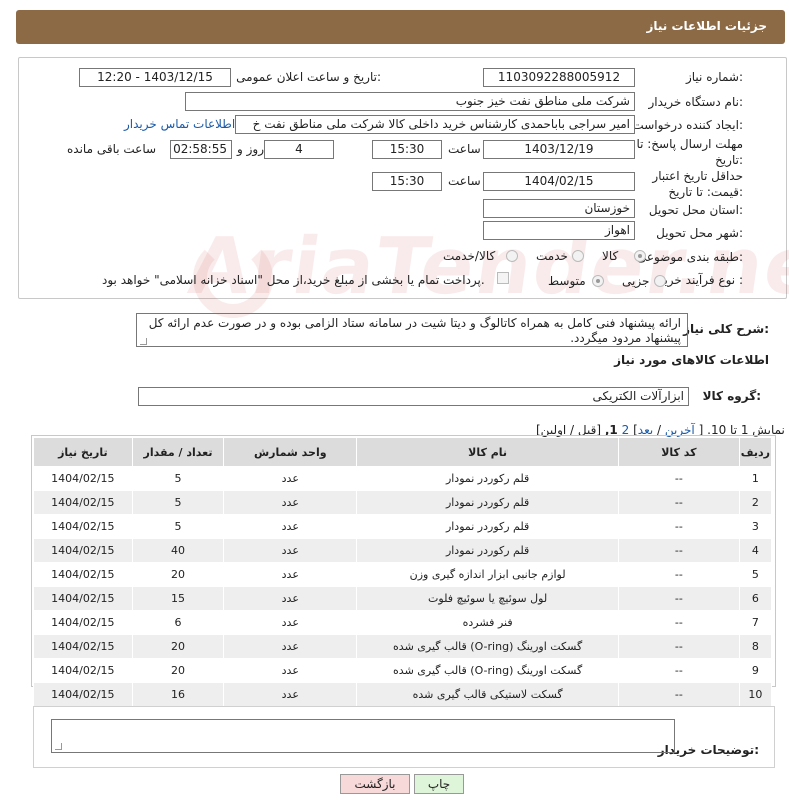 This screenshot has width=789, height=810. What do you see at coordinates (178, 452) in the screenshot?
I see `col-header-quantity: تعداد / مقدار` at bounding box center [178, 452].